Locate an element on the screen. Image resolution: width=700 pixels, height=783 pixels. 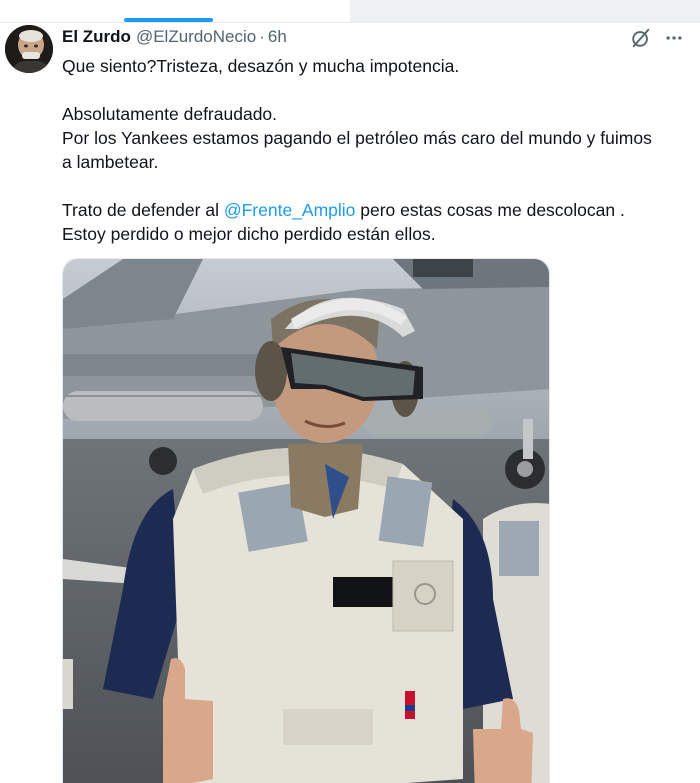
author-handle: @ElZurdoNecio is located at coordinates (196, 37).